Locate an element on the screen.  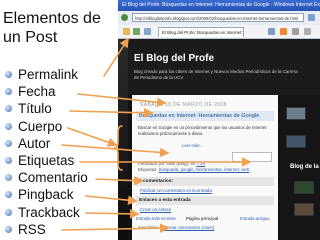
backlinks-header: Enlaces a esta entrada is located at coordinates (205, 200).